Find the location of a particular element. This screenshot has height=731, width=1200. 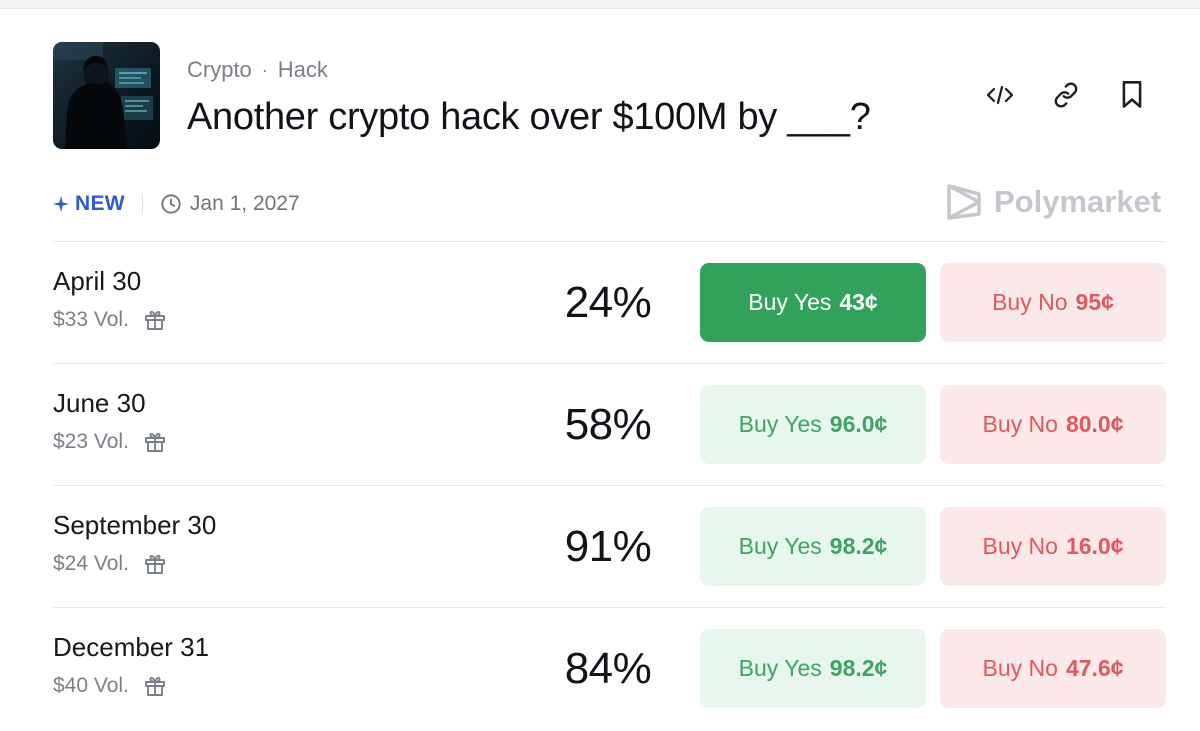

outcome-probability: 24% is located at coordinates (608, 302).